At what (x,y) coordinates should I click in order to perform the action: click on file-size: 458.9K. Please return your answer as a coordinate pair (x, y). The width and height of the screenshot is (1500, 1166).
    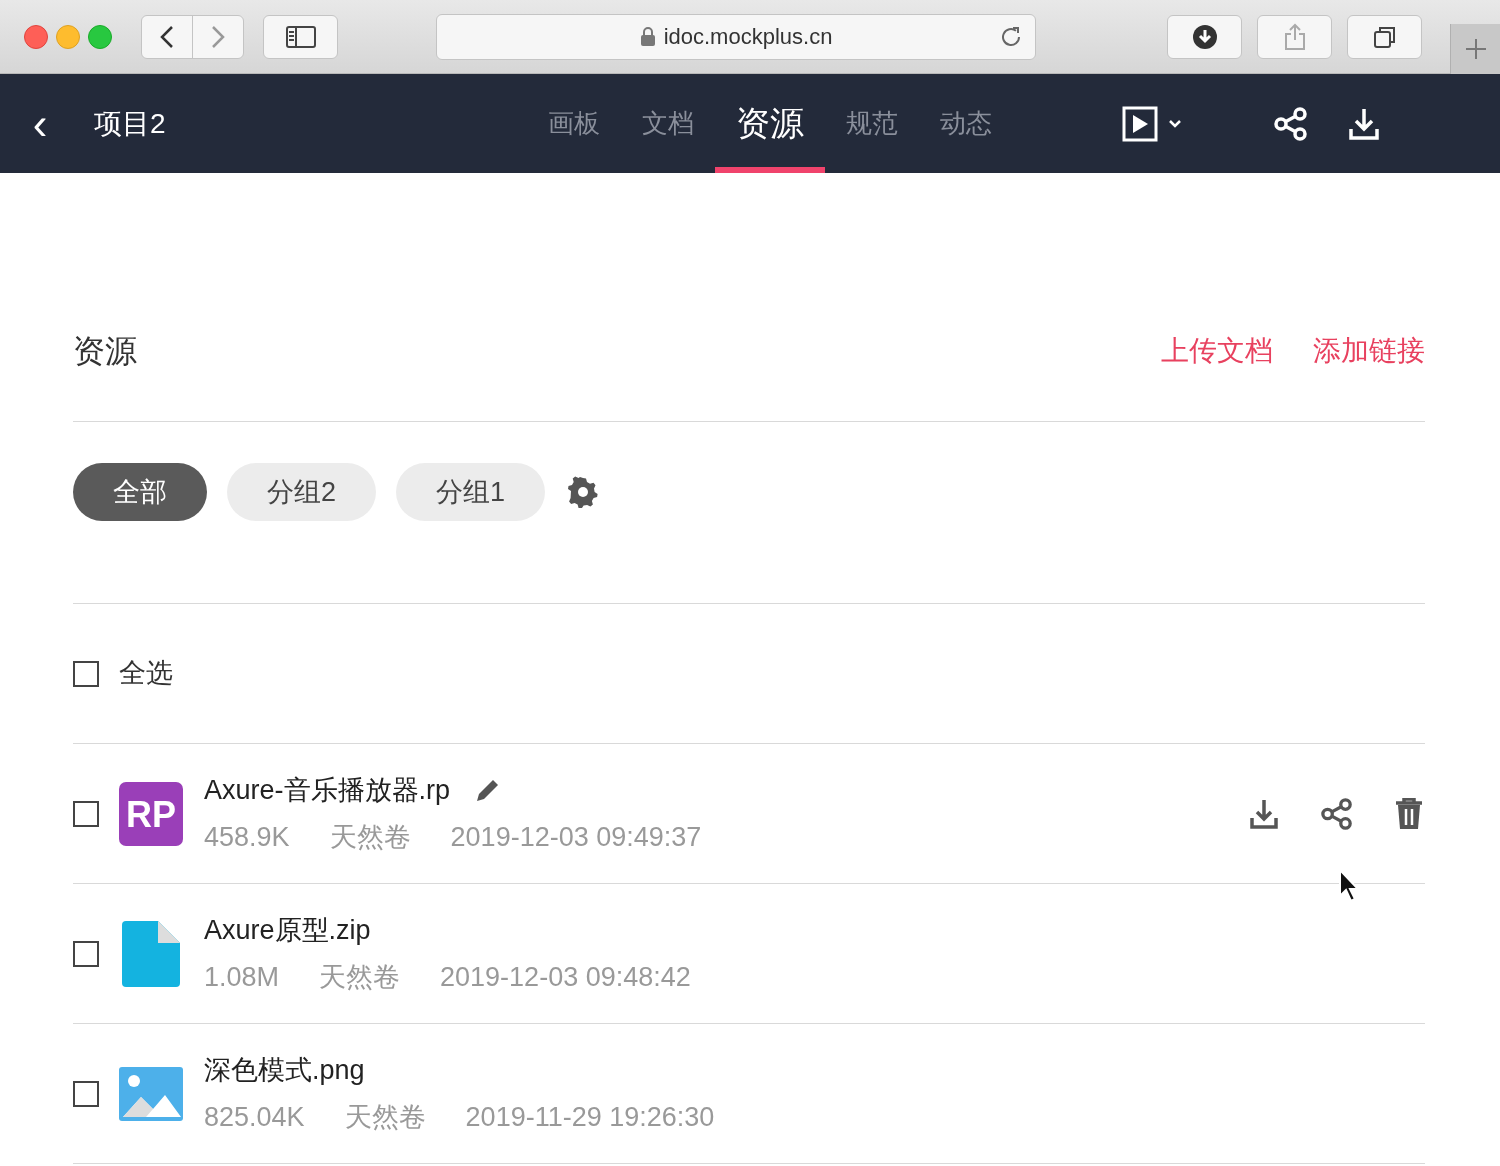
    Looking at the image, I should click on (247, 837).